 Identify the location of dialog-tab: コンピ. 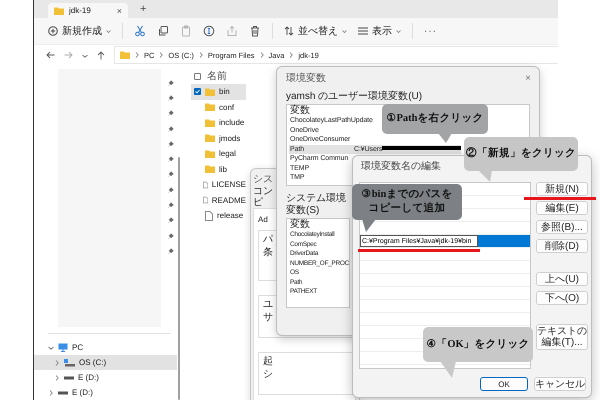
(263, 197).